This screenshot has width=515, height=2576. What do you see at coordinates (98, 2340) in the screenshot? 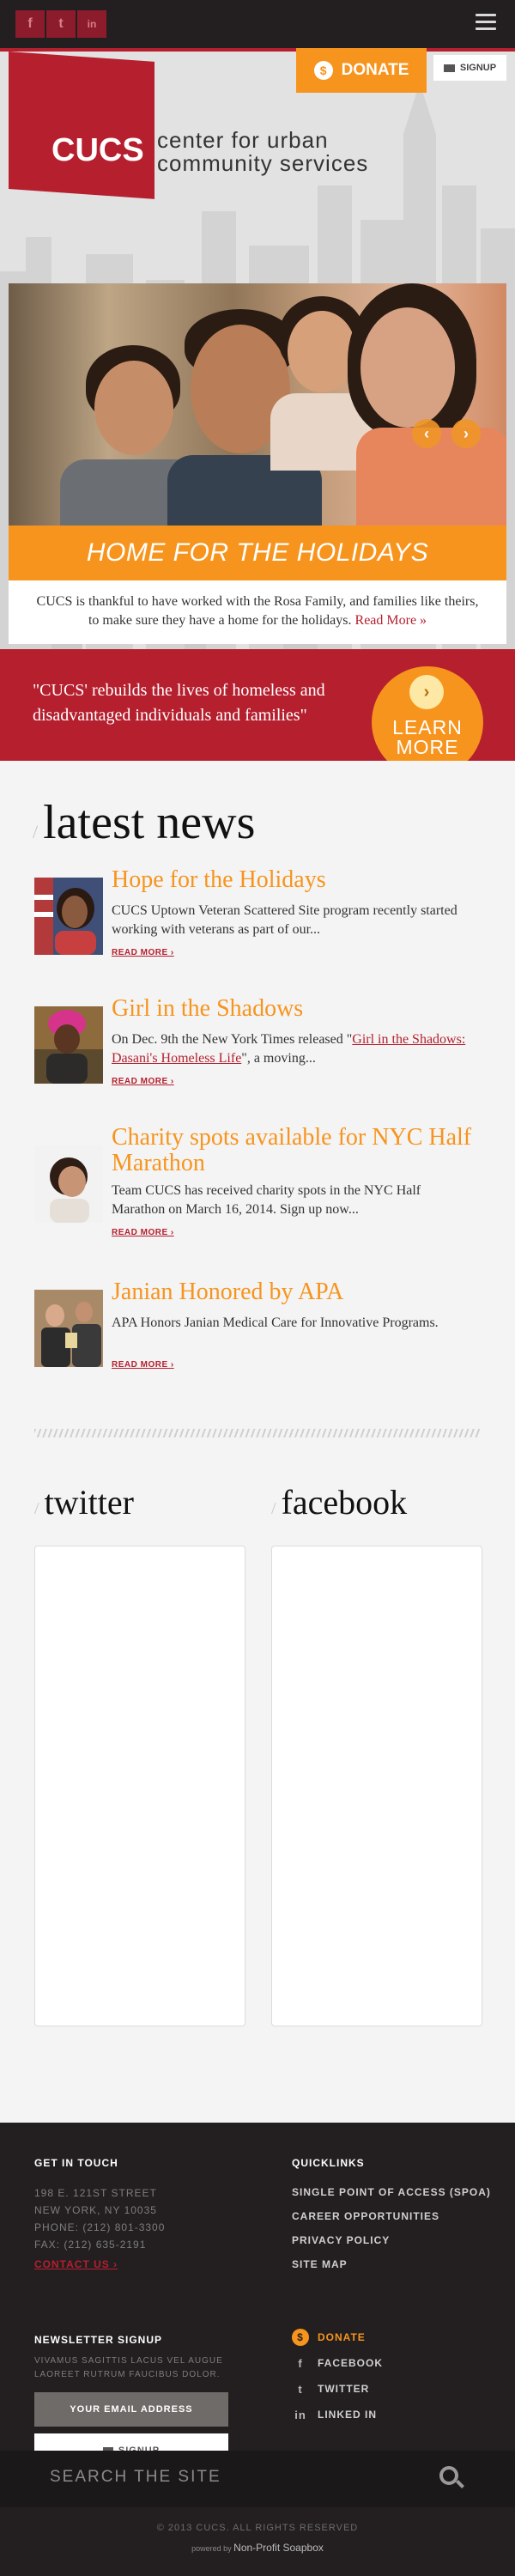
I see `newsletter-heading: NEWSLETTER SIGNUP` at bounding box center [98, 2340].